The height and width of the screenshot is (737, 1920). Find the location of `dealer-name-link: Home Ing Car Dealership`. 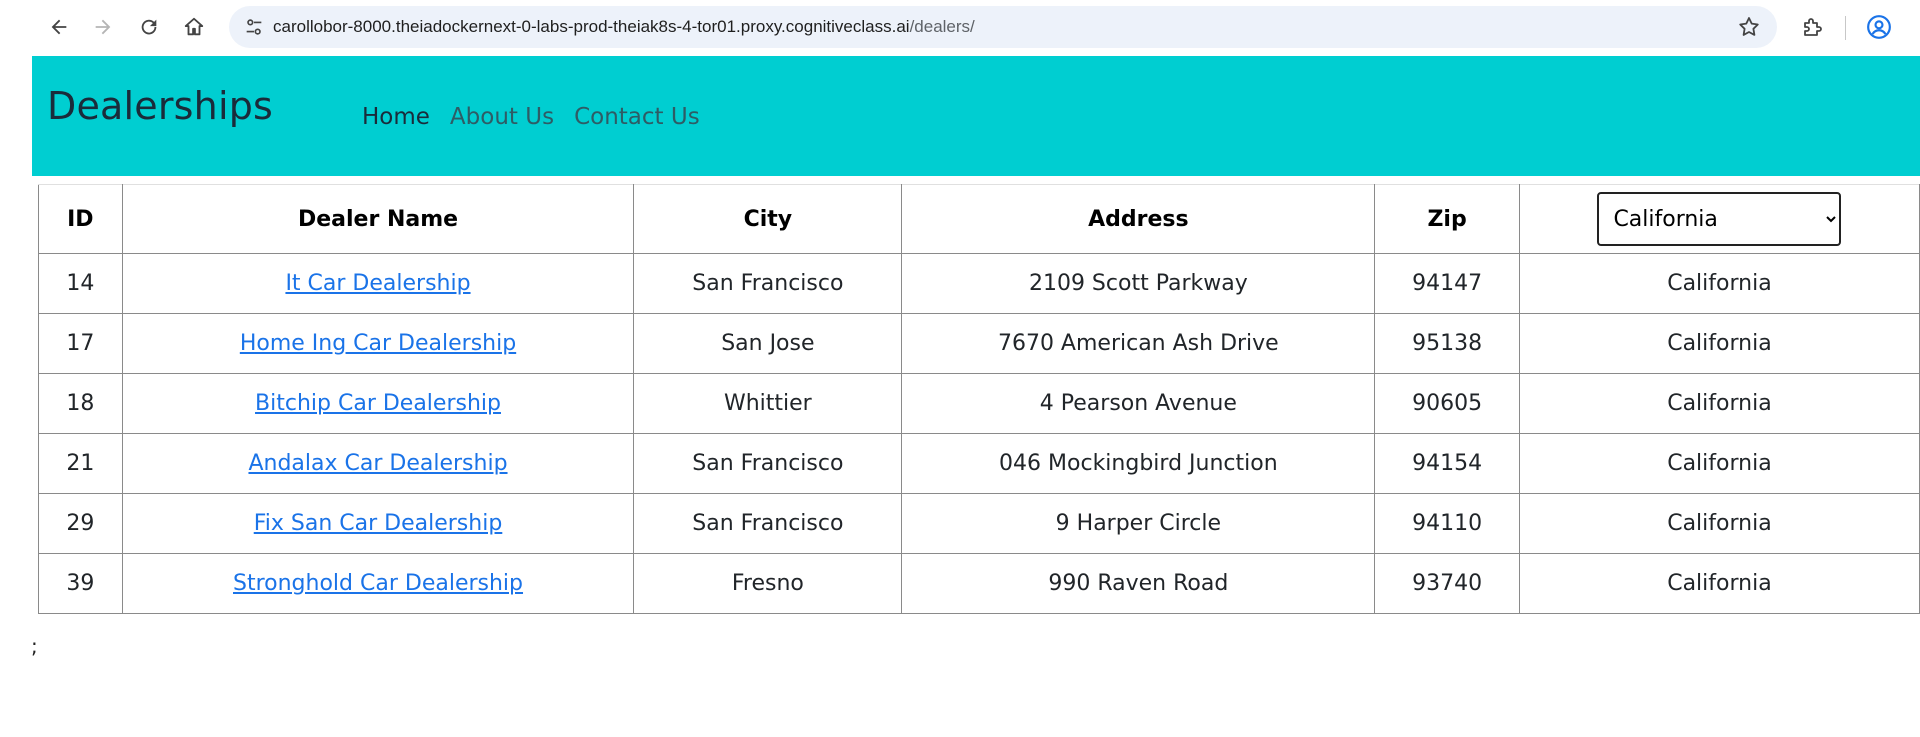

dealer-name-link: Home Ing Car Dealership is located at coordinates (378, 343).